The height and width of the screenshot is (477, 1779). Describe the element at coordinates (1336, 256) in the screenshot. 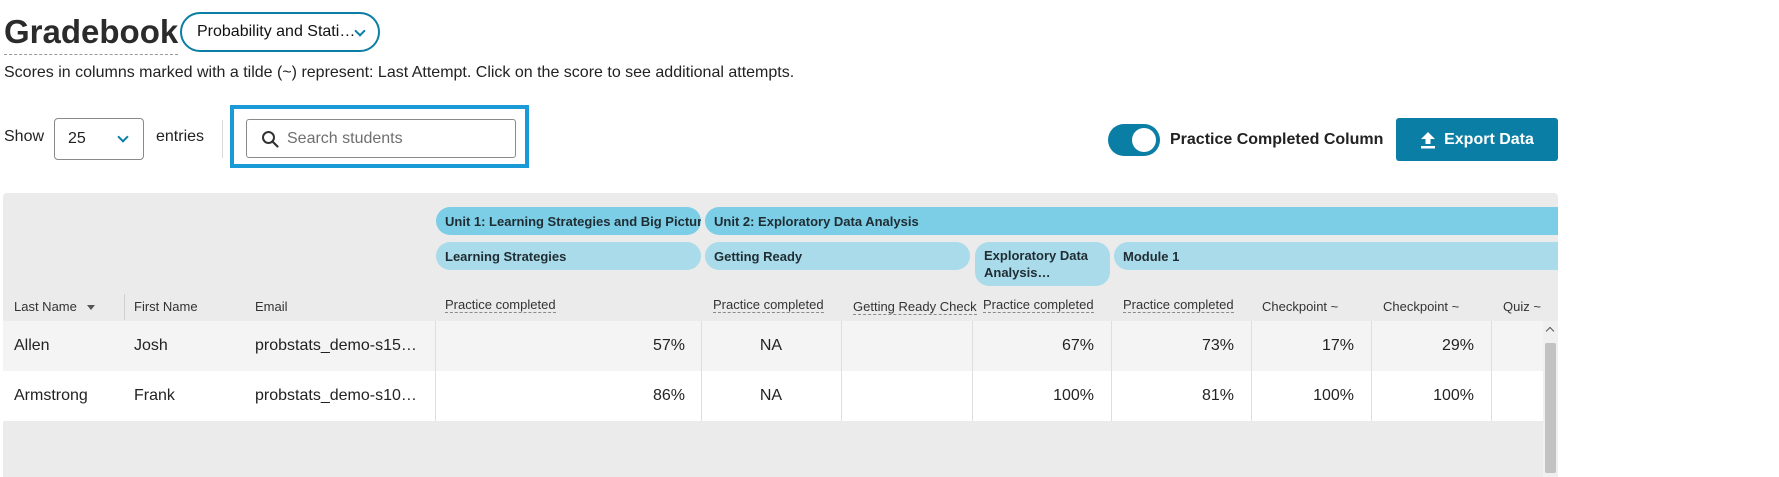

I see `module-header-4: Module 1` at that location.